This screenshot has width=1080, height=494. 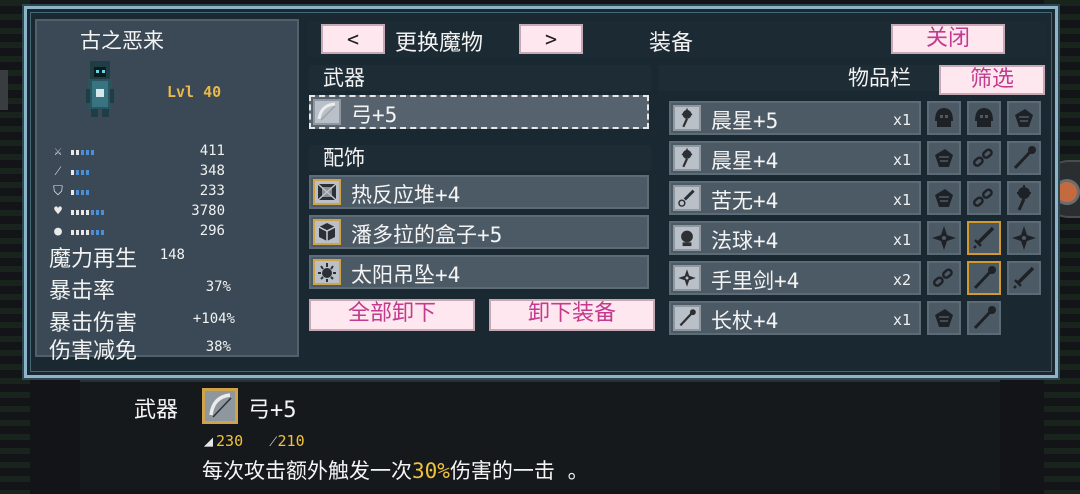 What do you see at coordinates (745, 241) in the screenshot?
I see `item-name: 法球+4` at bounding box center [745, 241].